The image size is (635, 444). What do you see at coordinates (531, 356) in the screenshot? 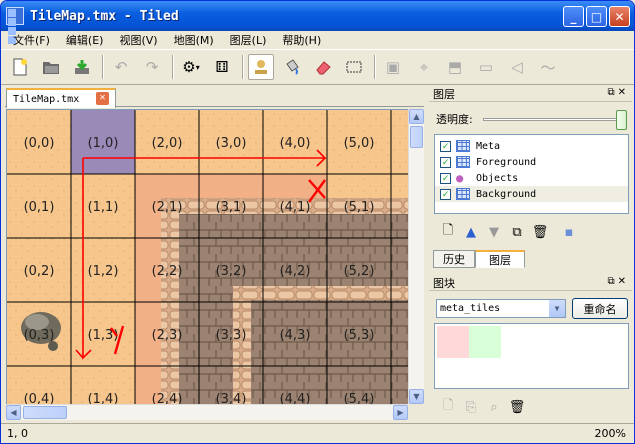
I see `tileset-view` at bounding box center [531, 356].